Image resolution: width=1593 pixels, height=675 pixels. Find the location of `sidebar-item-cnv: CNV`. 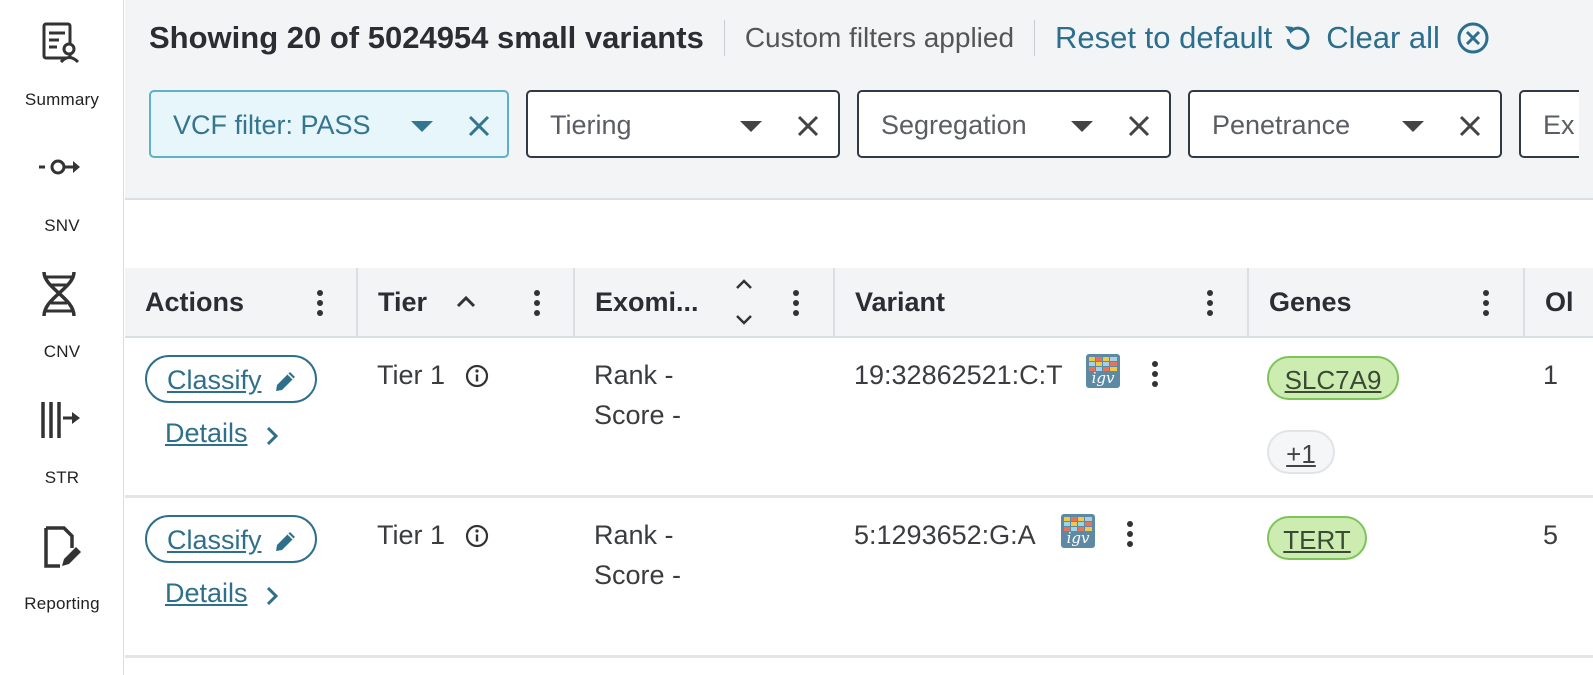

sidebar-item-cnv: CNV is located at coordinates (62, 307).